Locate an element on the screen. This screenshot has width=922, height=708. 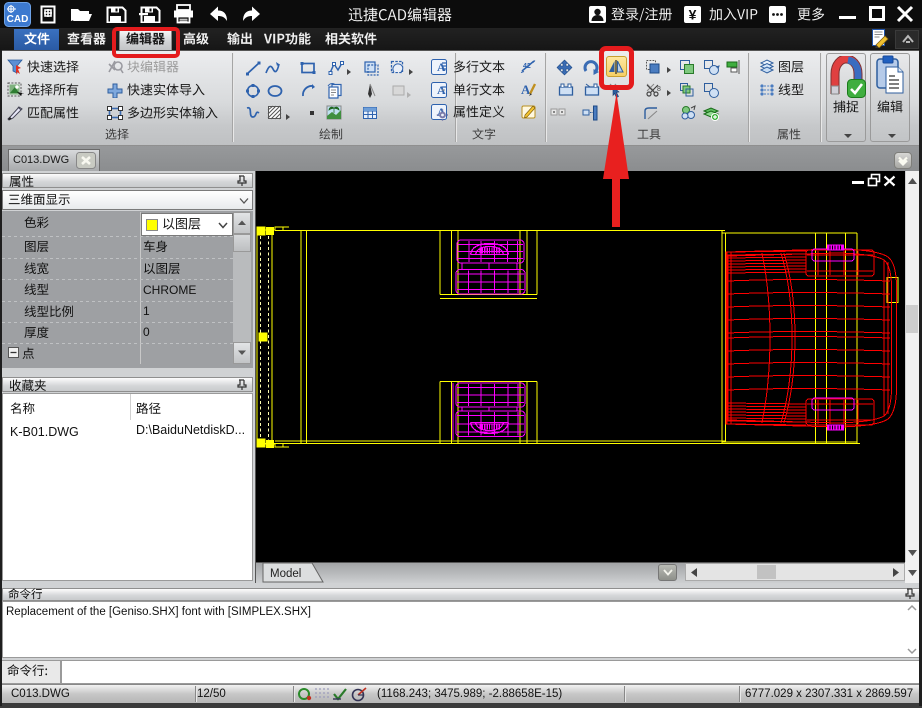
svg-text: Model is located at coordinates (285, 574).